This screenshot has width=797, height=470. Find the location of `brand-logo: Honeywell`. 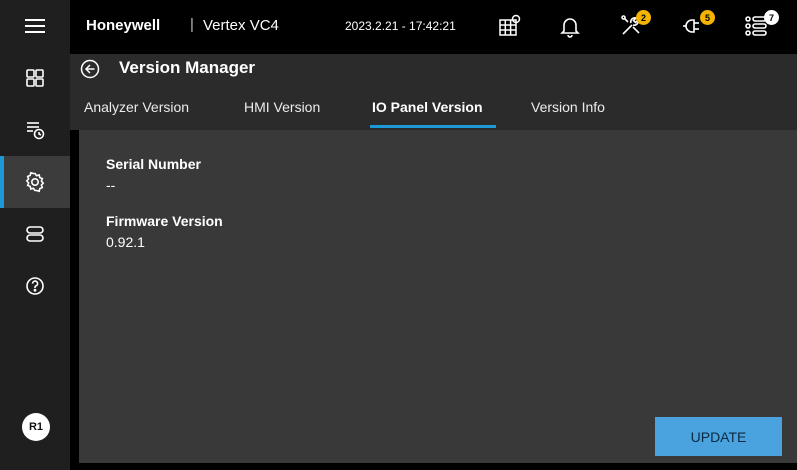

brand-logo: Honeywell is located at coordinates (123, 25).